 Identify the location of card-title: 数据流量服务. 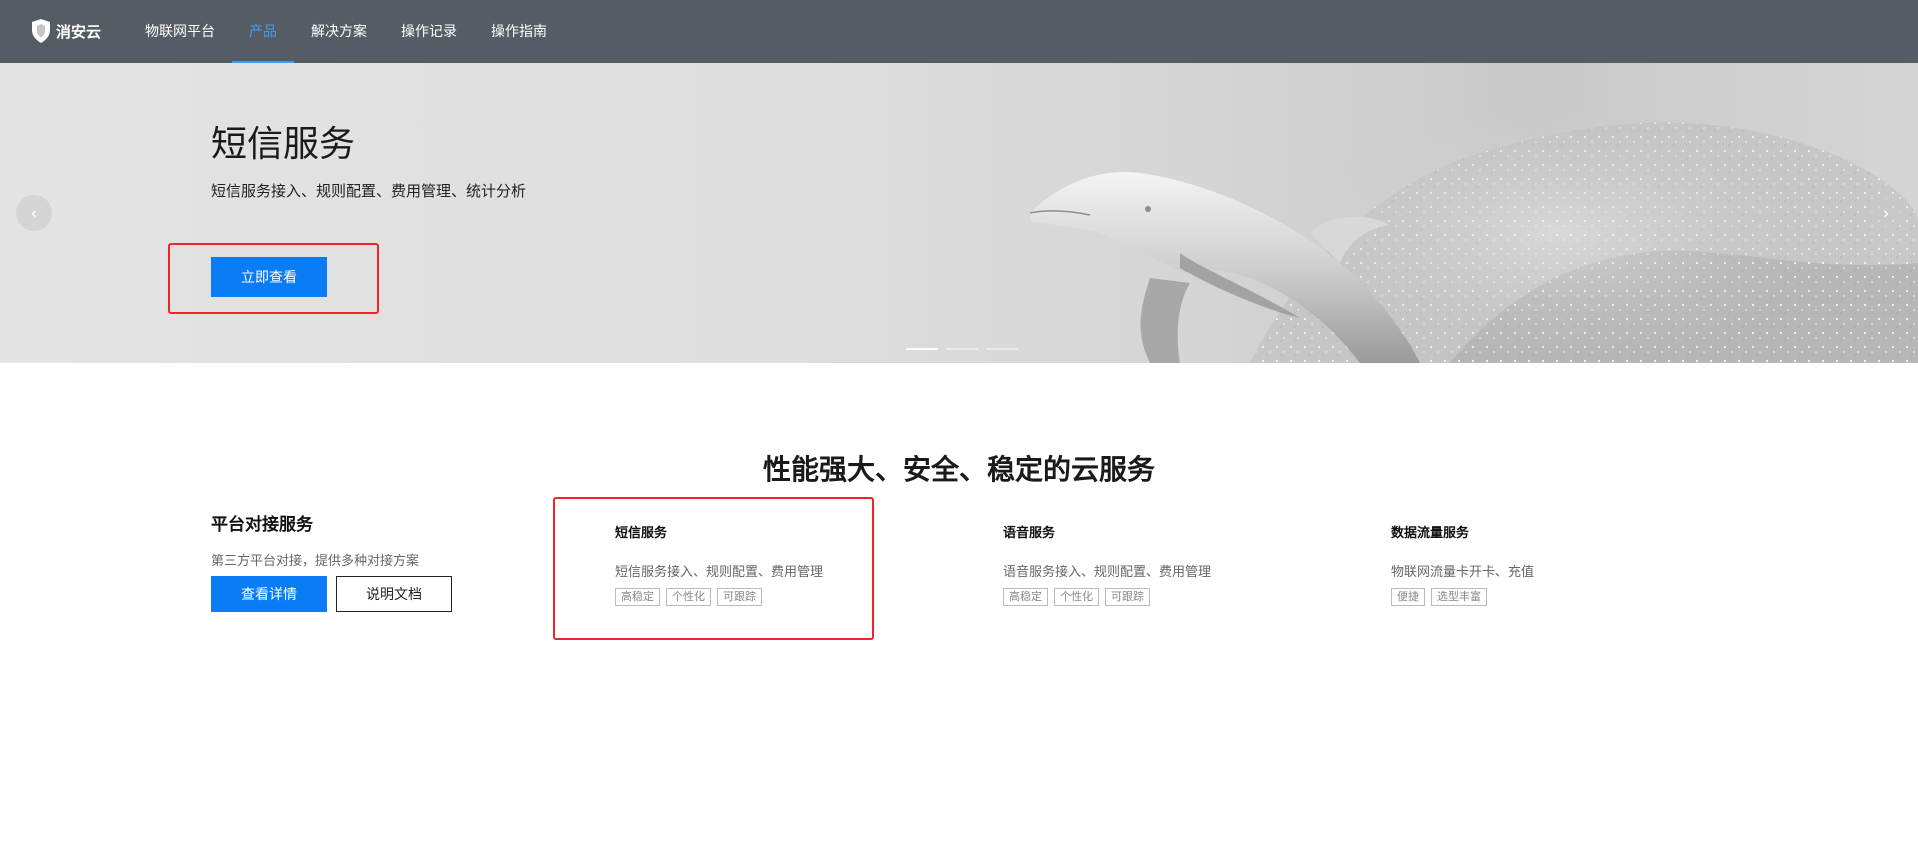
(1430, 533).